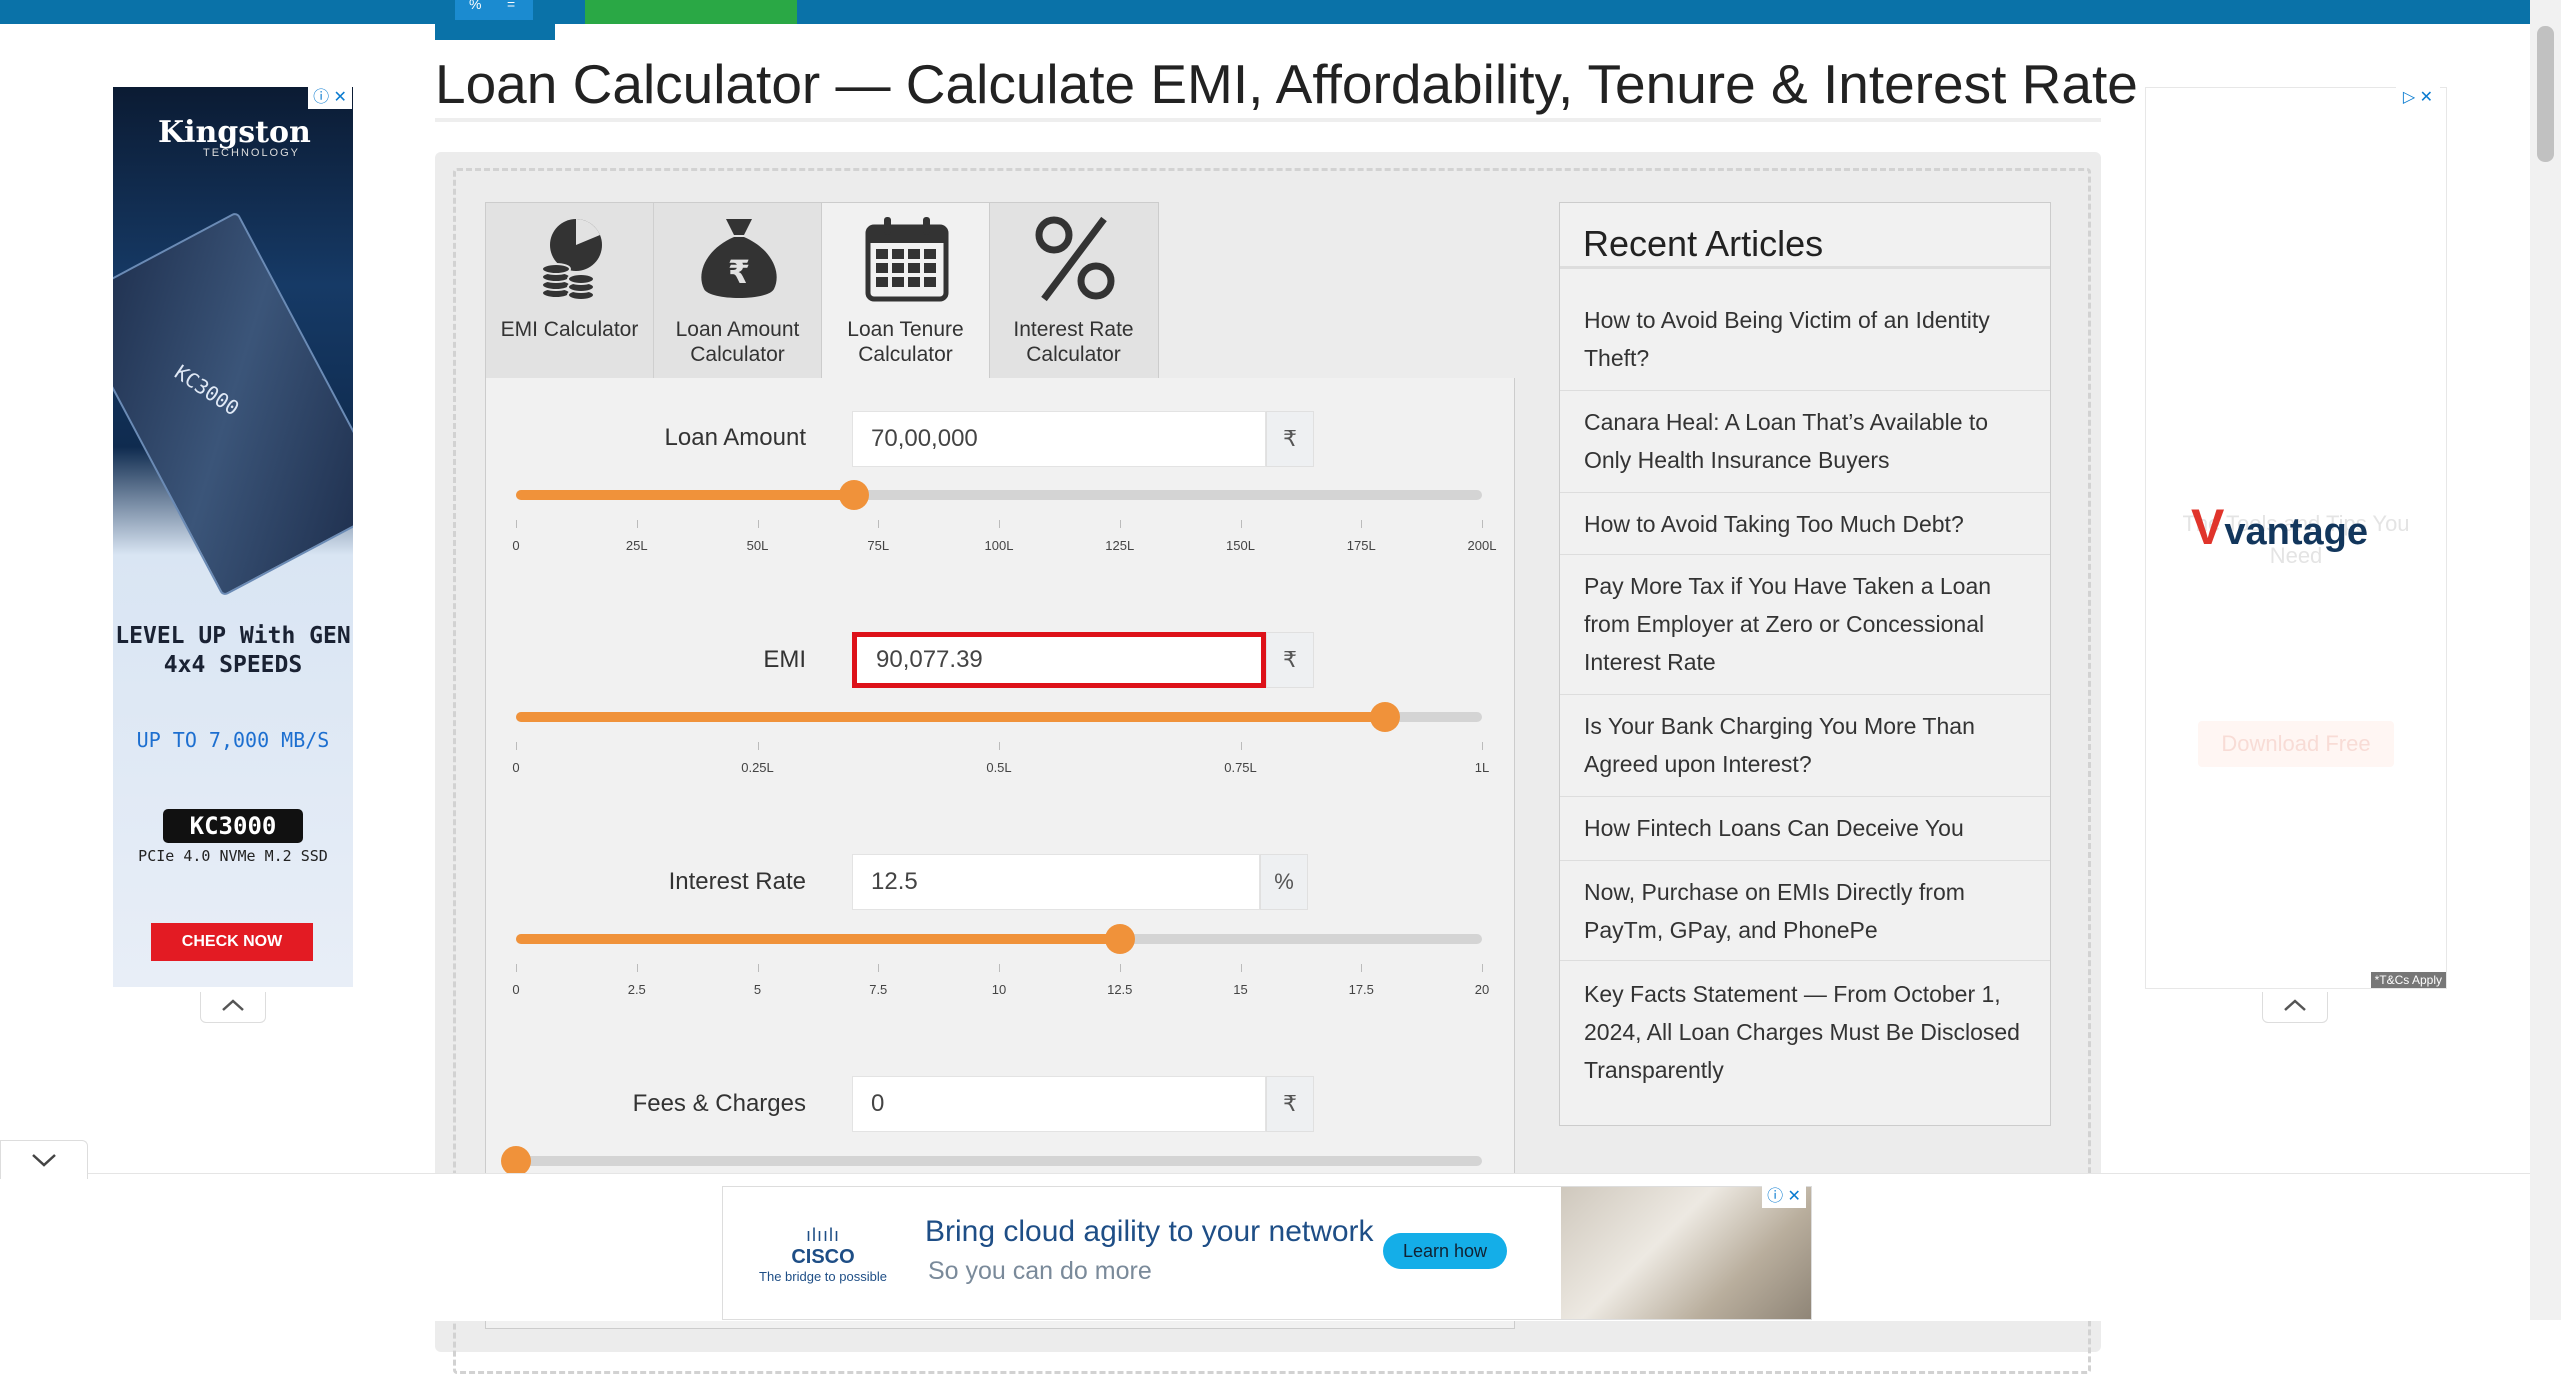  I want to click on nav-highlight-button, so click(691, 12).